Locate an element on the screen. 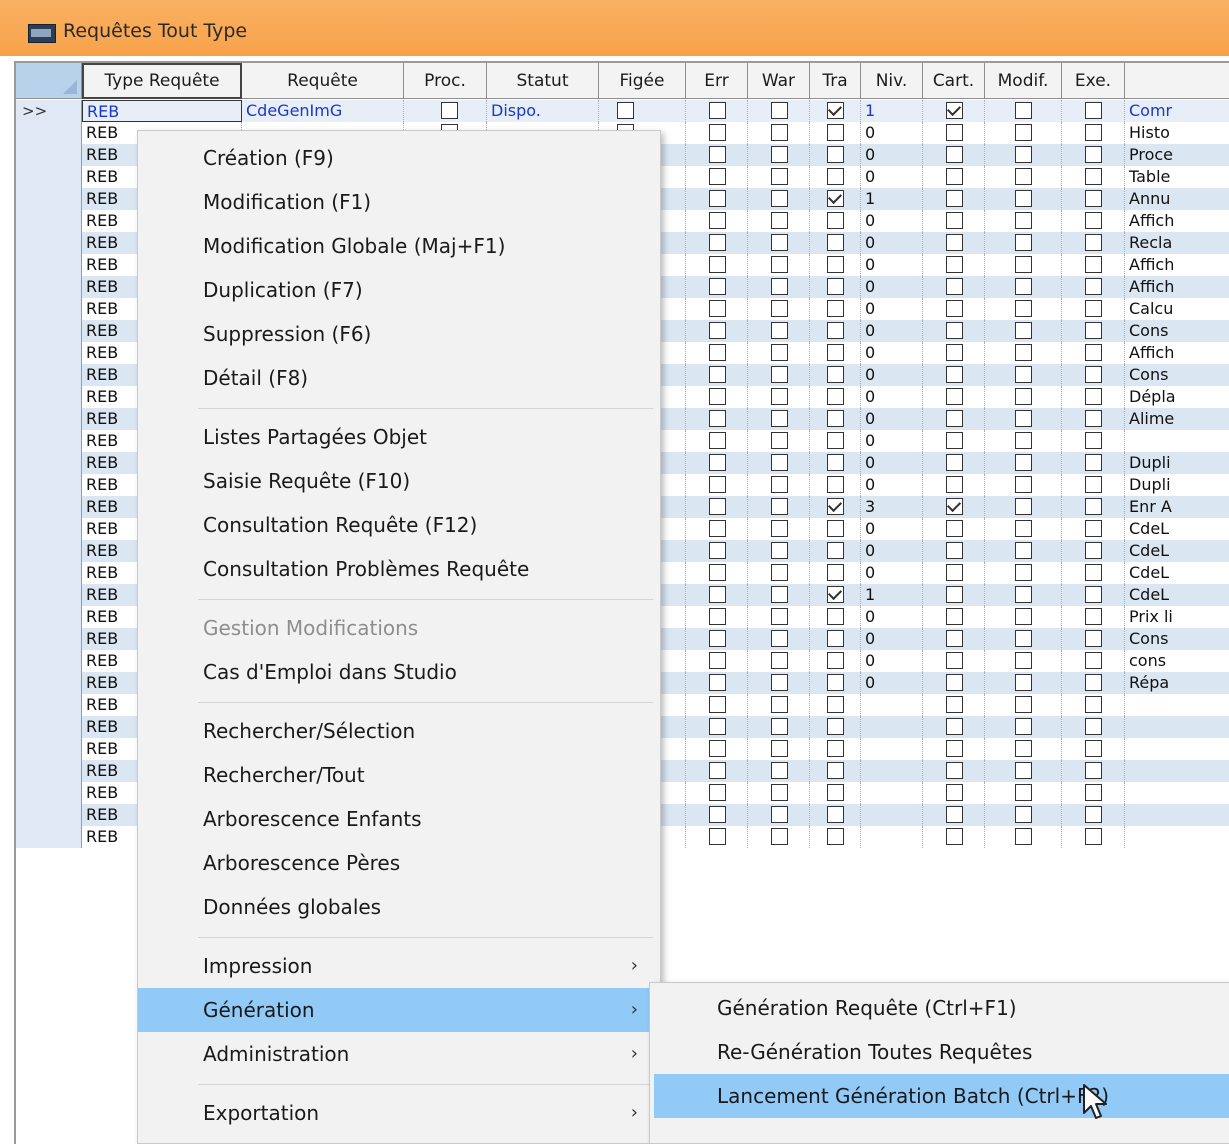 This screenshot has width=1229, height=1144. column-header-comment is located at coordinates (1177, 81).